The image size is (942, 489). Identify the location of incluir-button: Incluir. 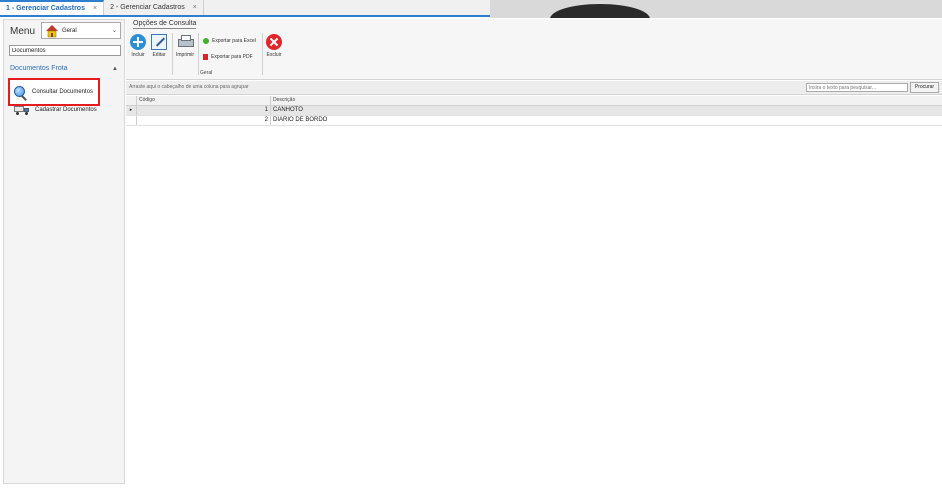
(138, 46).